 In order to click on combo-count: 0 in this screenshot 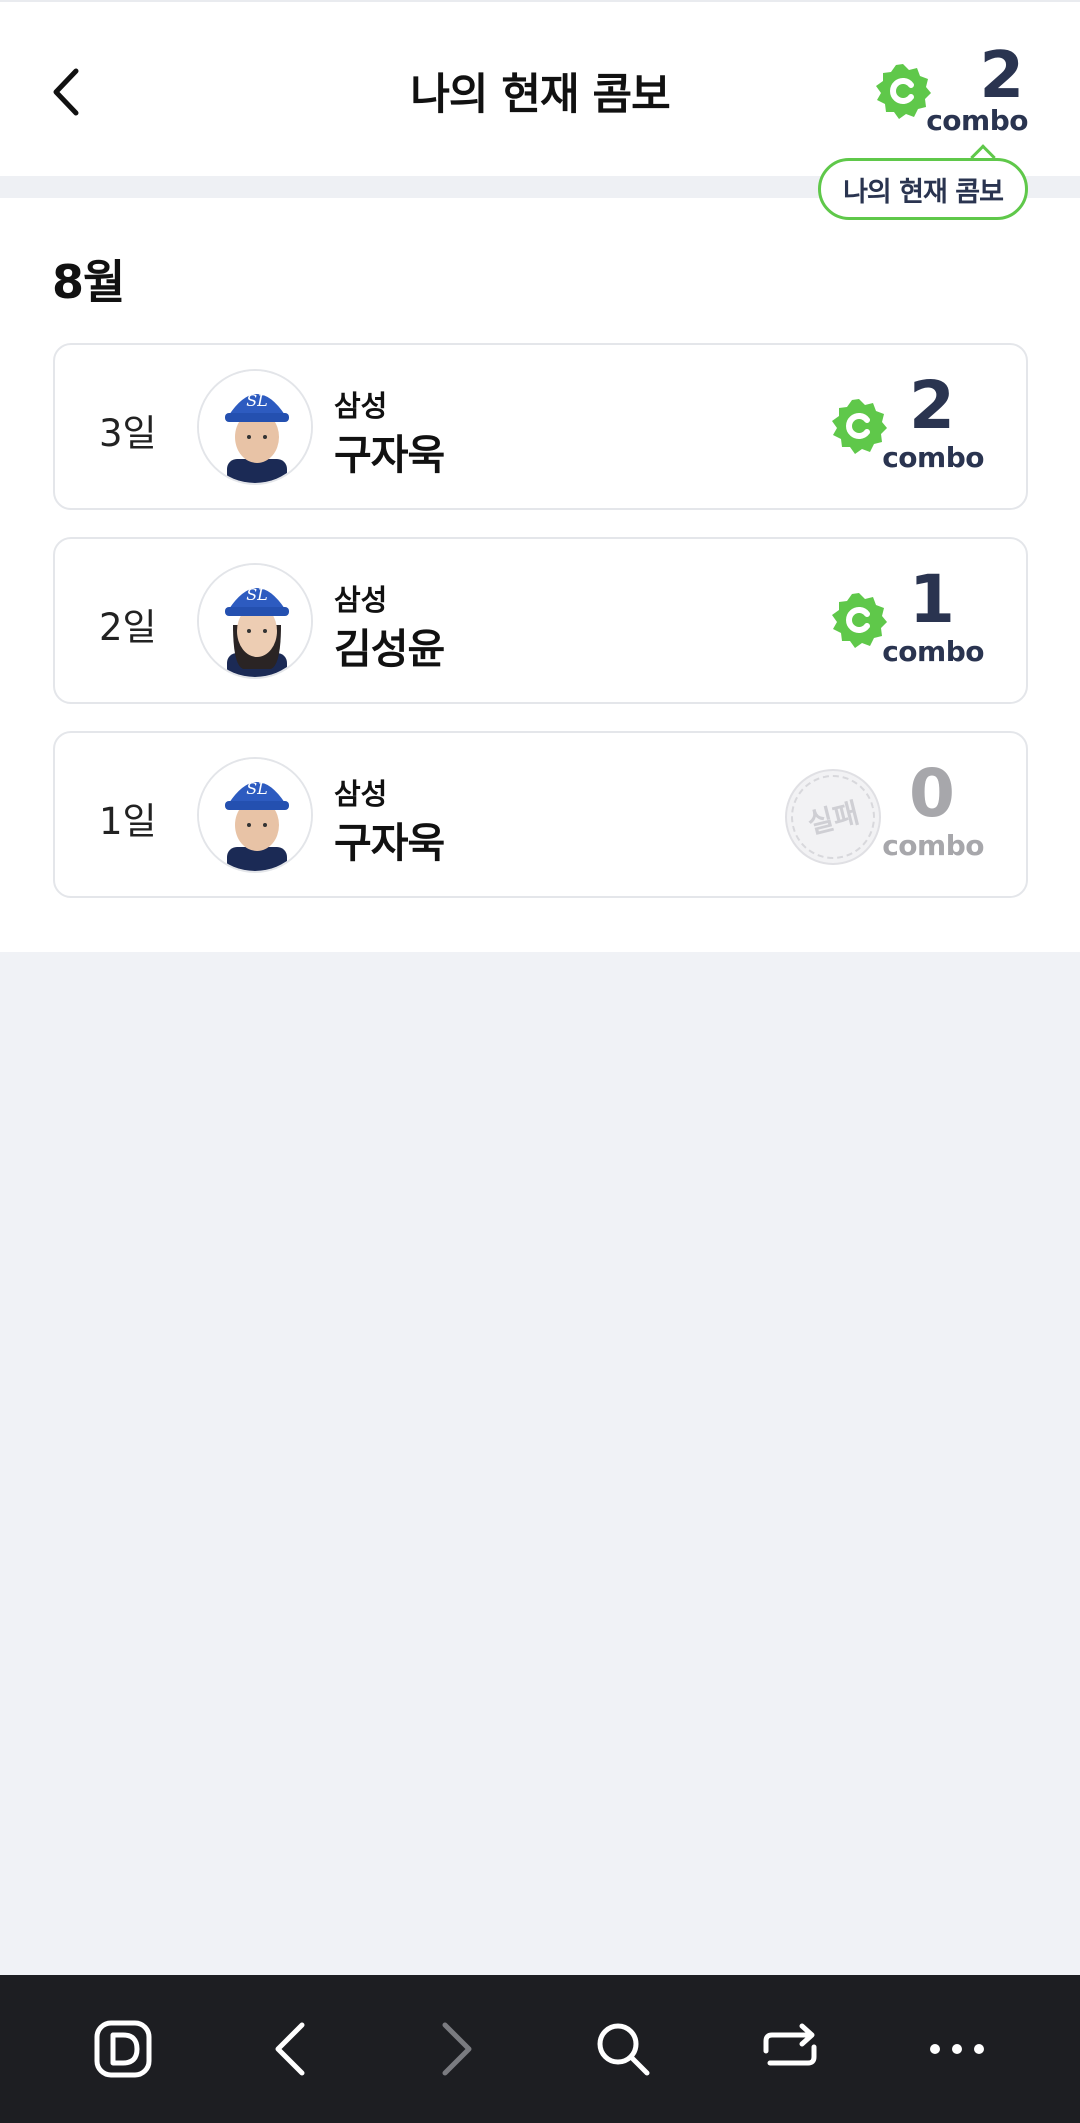, I will do `click(932, 793)`.